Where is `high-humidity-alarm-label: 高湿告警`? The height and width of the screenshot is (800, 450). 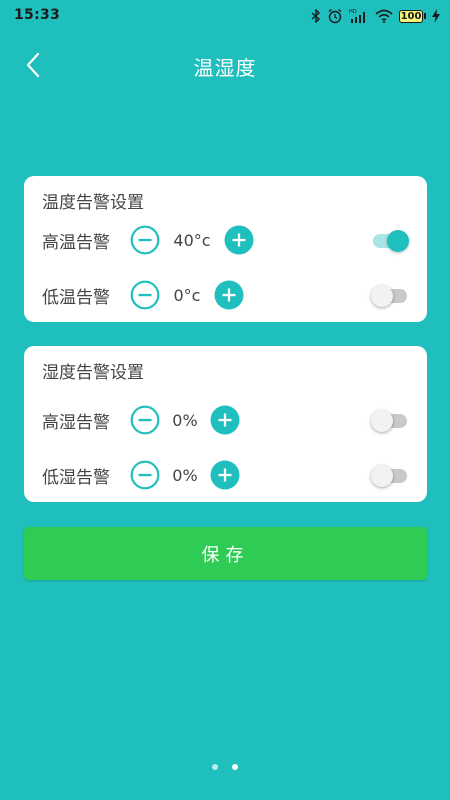
high-humidity-alarm-label: 高湿告警 is located at coordinates (76, 422).